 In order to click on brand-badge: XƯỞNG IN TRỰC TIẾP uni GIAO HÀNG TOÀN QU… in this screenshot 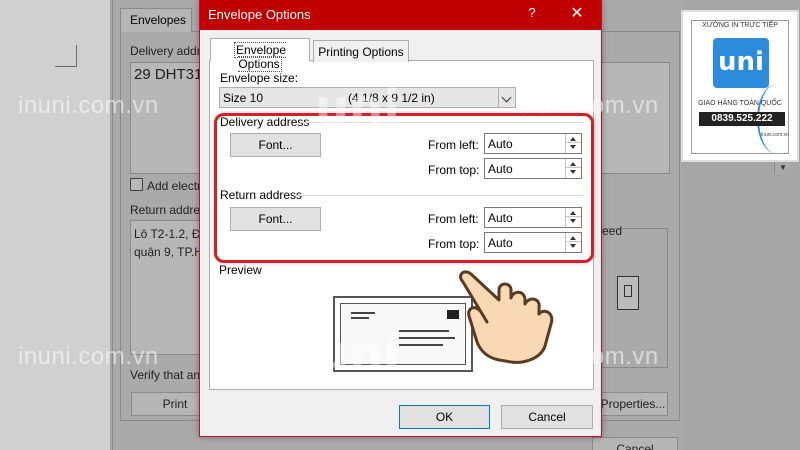, I will do `click(740, 86)`.